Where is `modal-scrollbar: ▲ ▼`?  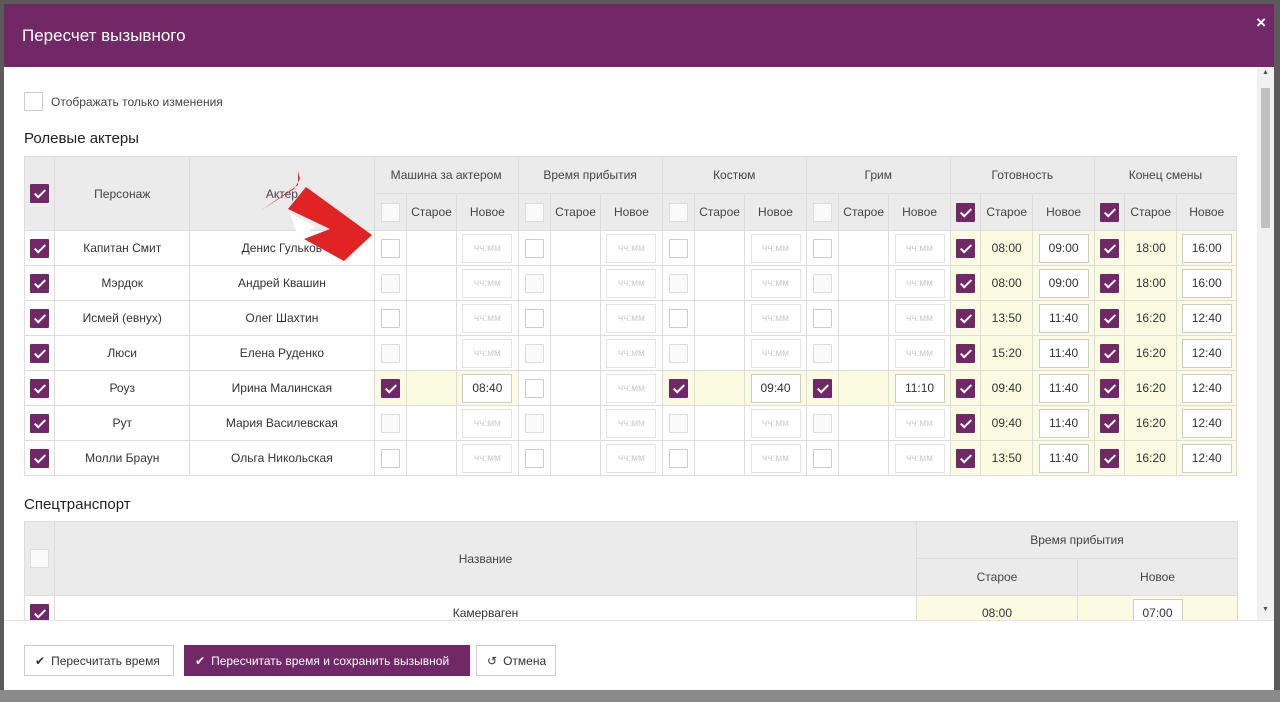 modal-scrollbar: ▲ ▼ is located at coordinates (1265, 343).